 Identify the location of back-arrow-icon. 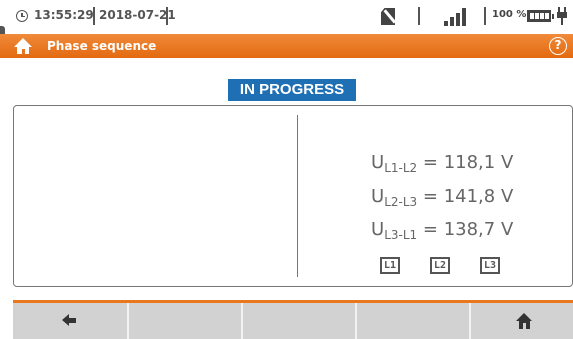
(69, 320).